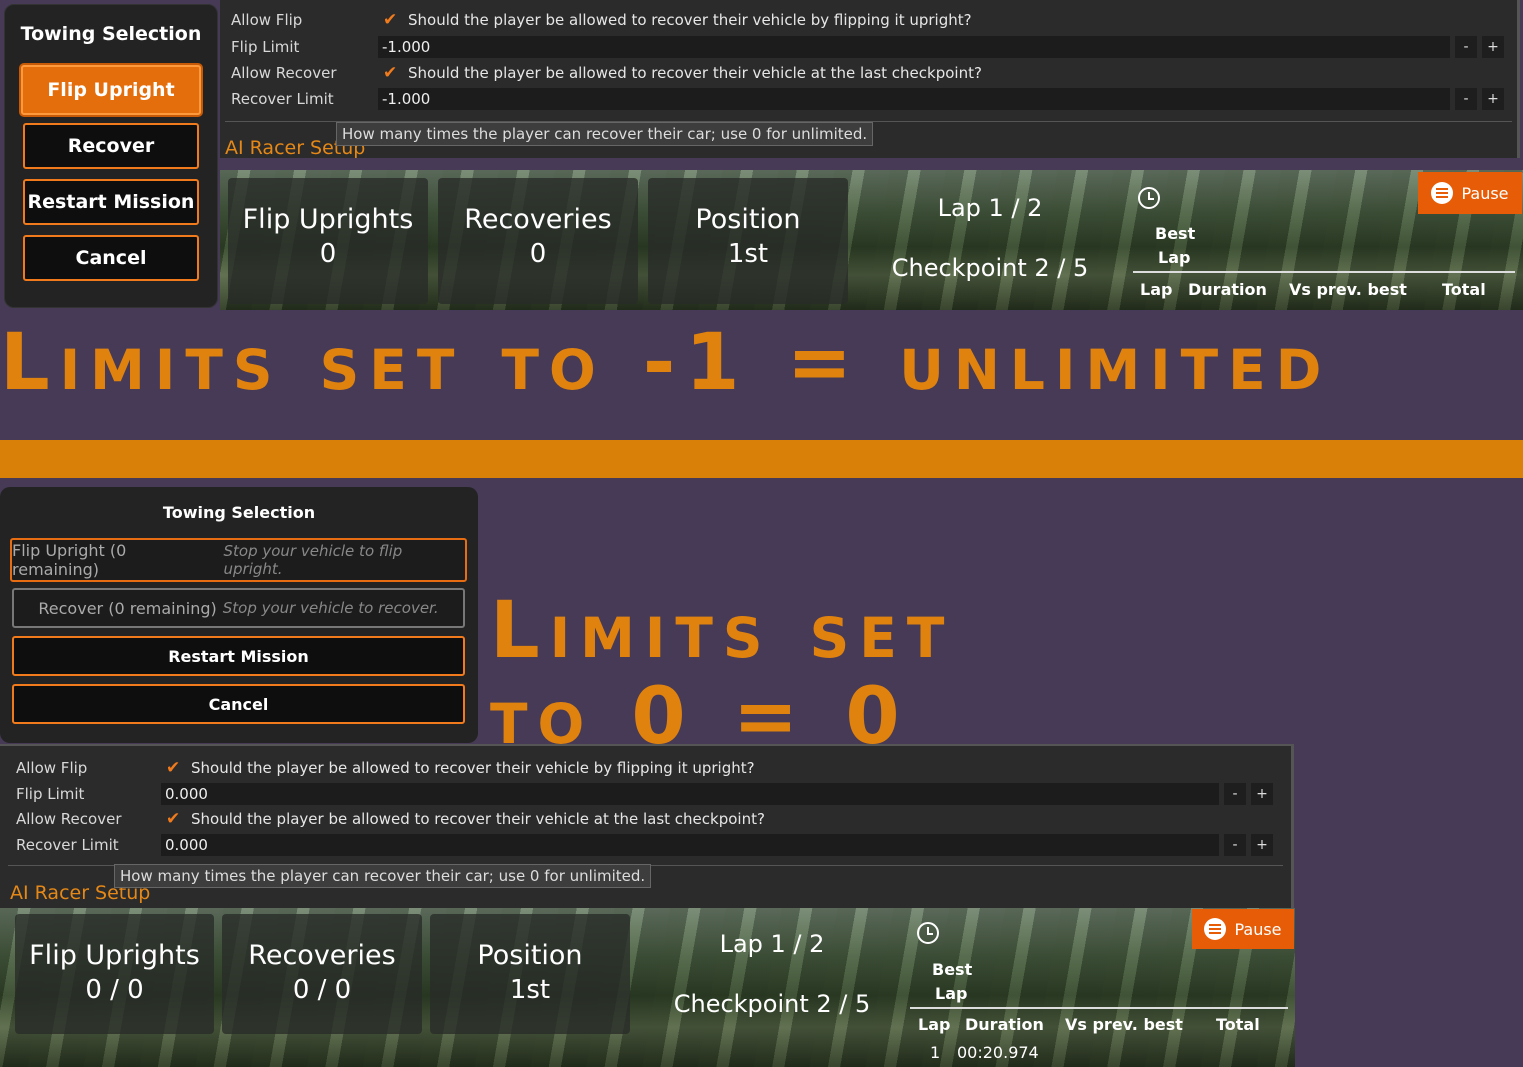 The width and height of the screenshot is (1523, 1067). What do you see at coordinates (666, 363) in the screenshot?
I see `caption-unlimited: Limits set to -1 = unlimited` at bounding box center [666, 363].